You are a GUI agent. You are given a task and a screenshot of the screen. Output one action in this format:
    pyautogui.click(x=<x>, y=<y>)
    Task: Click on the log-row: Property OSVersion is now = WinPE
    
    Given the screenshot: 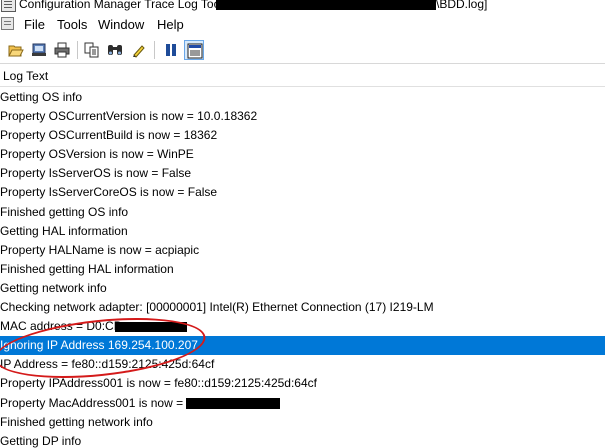 What is the action you would take?
    pyautogui.click(x=302, y=154)
    